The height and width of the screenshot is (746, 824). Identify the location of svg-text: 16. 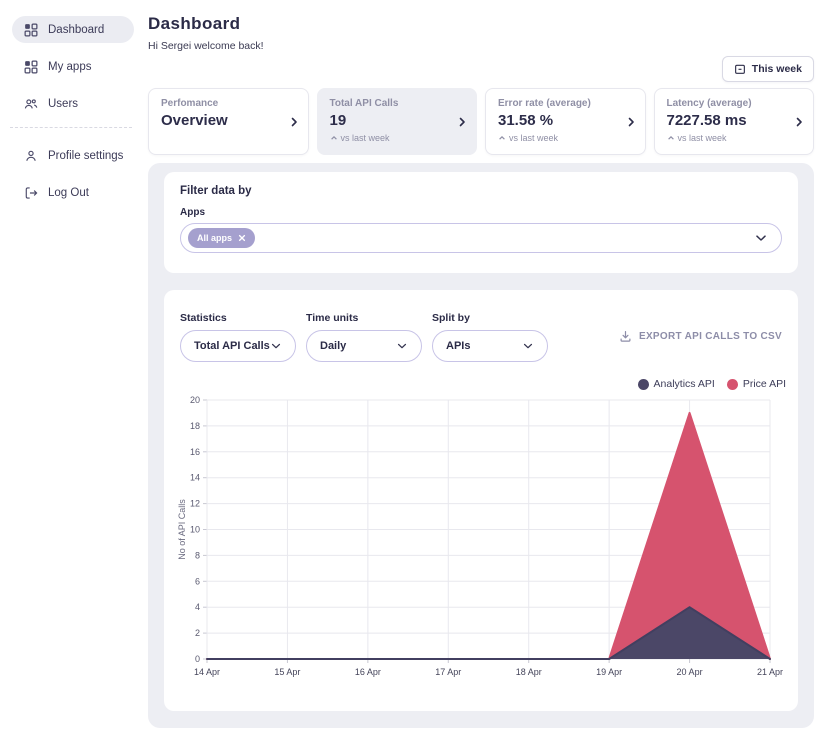
(195, 452).